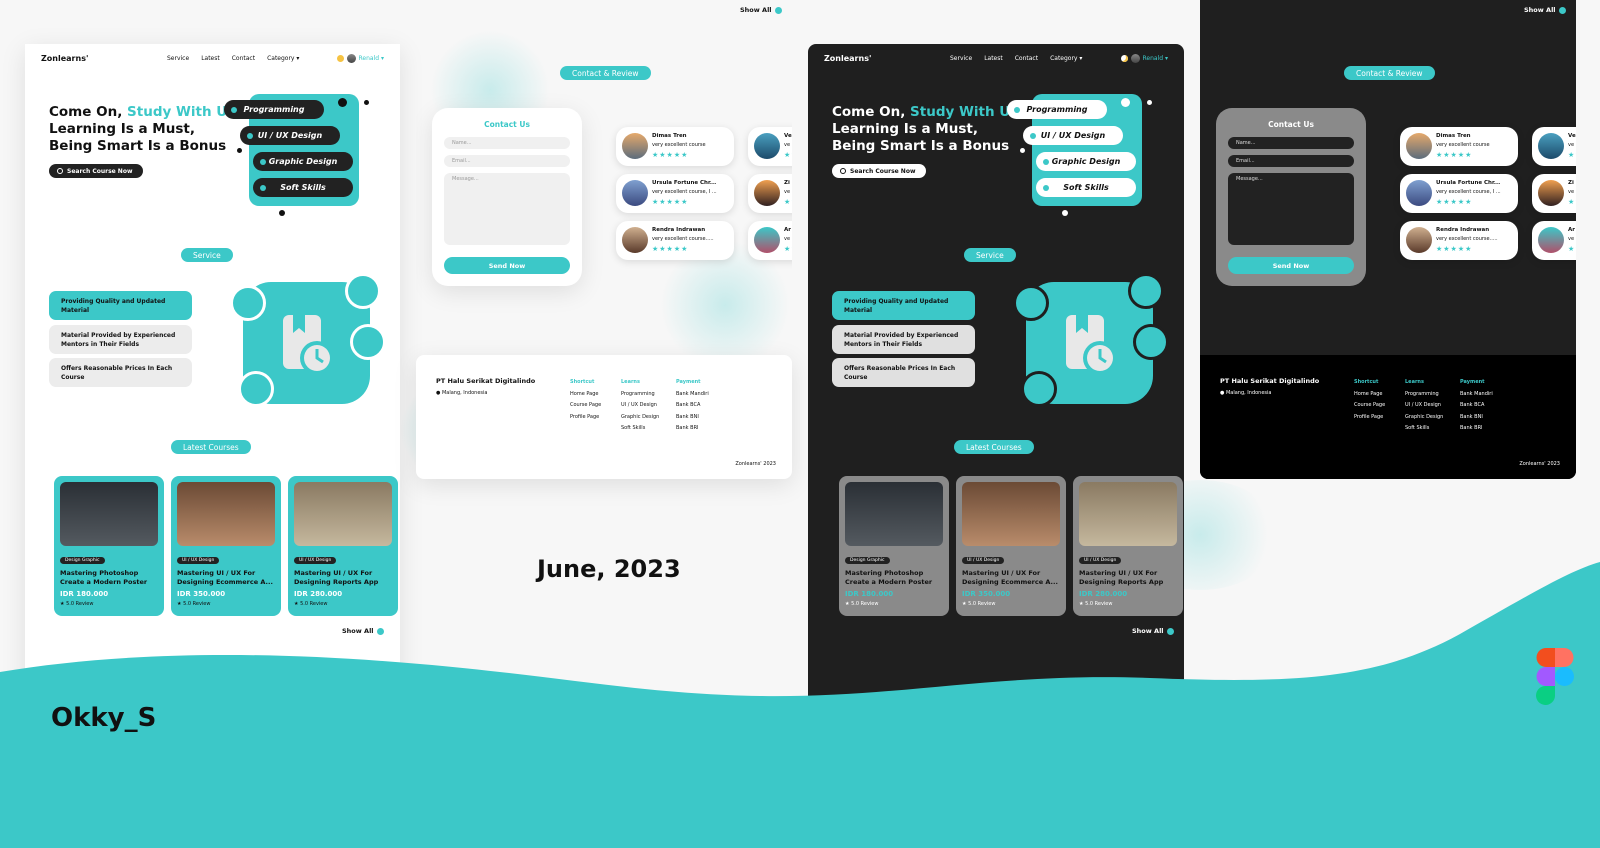 The width and height of the screenshot is (1600, 848). I want to click on review-card-partial: Zive★★★★★, so click(770, 193).